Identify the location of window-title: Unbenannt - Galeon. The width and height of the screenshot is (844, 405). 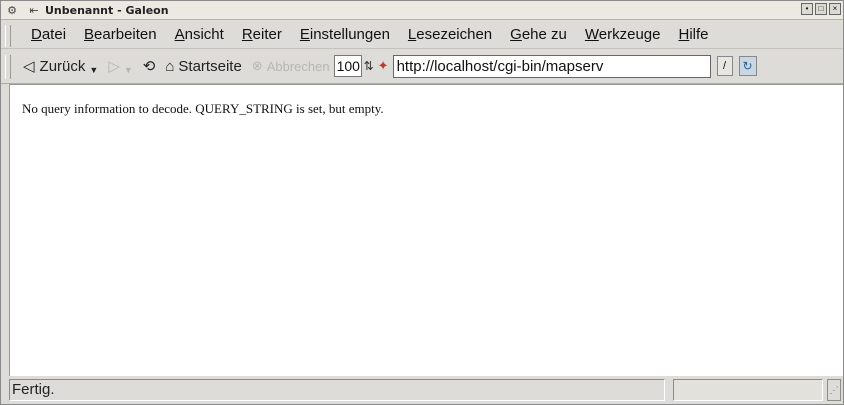
(107, 10).